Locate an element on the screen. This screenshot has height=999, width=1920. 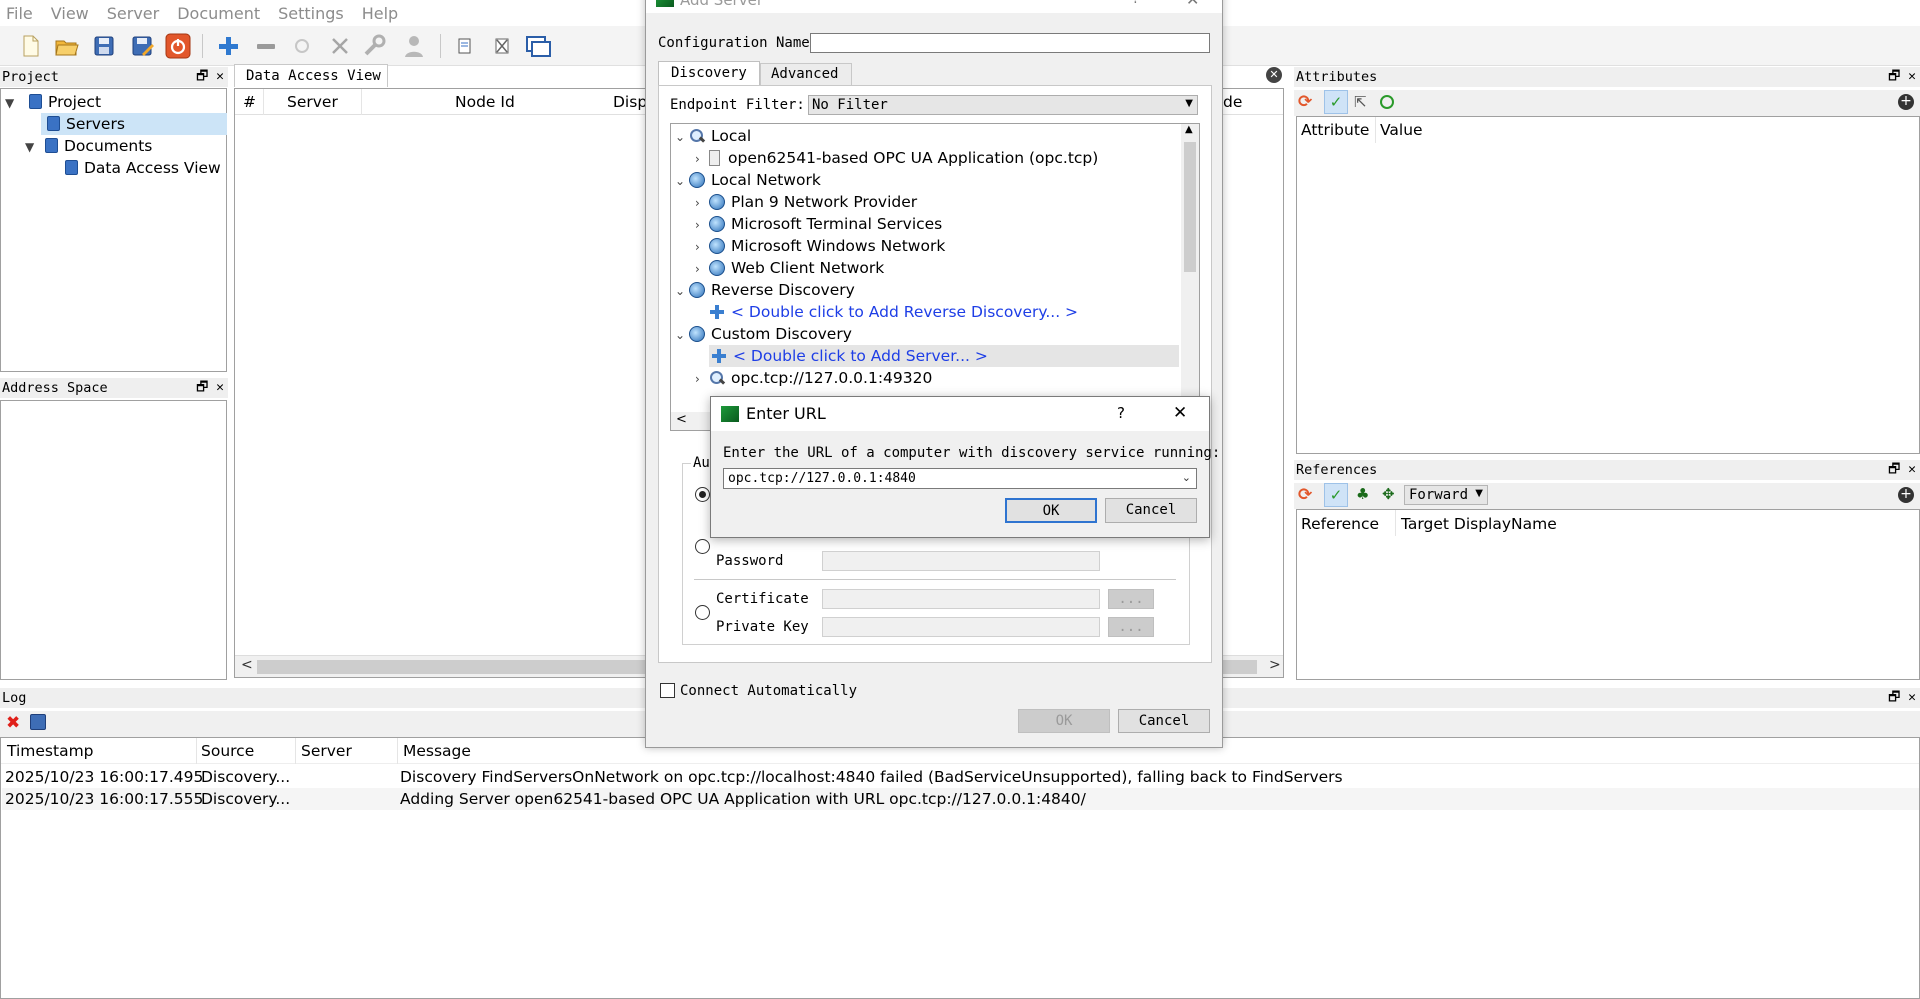
remove-icon is located at coordinates (266, 46).